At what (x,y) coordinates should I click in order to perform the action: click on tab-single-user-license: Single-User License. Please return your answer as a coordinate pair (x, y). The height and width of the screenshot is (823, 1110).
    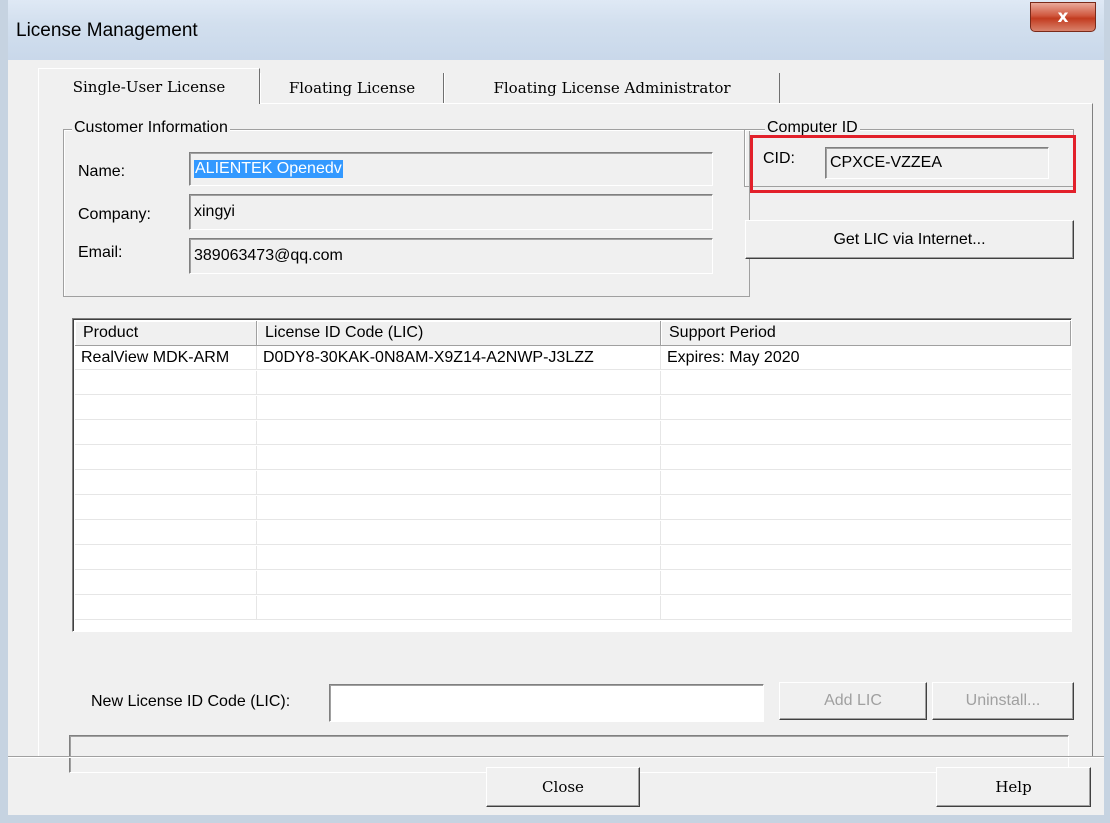
    Looking at the image, I should click on (149, 86).